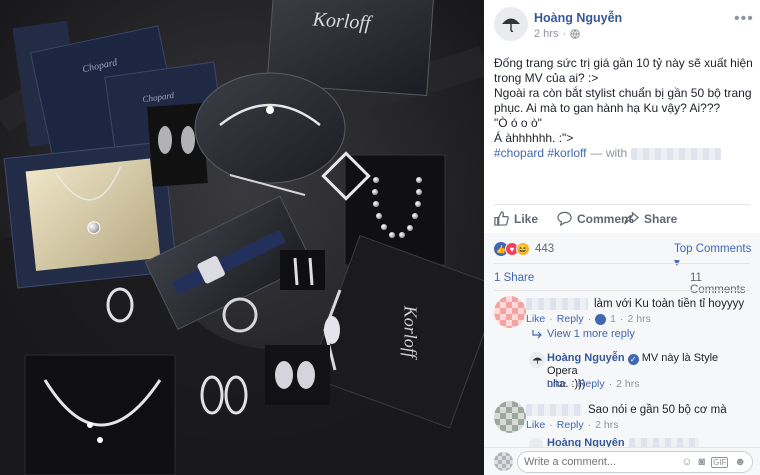  Describe the element at coordinates (717, 256) in the screenshot. I see `top-comments-dropdown: Top Comments ▾` at that location.